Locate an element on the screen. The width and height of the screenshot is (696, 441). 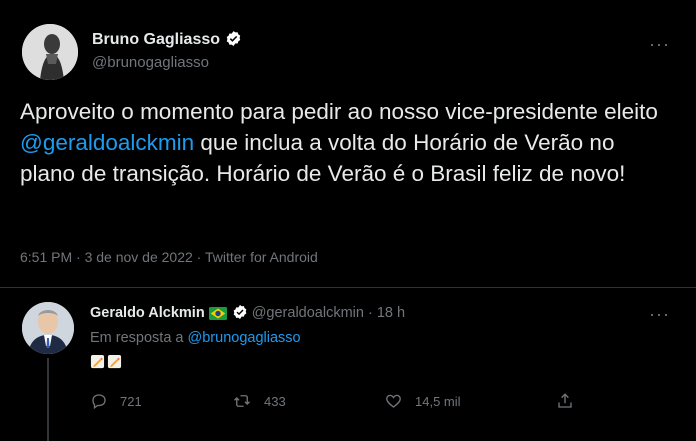
reply-button: 721 is located at coordinates (116, 401).